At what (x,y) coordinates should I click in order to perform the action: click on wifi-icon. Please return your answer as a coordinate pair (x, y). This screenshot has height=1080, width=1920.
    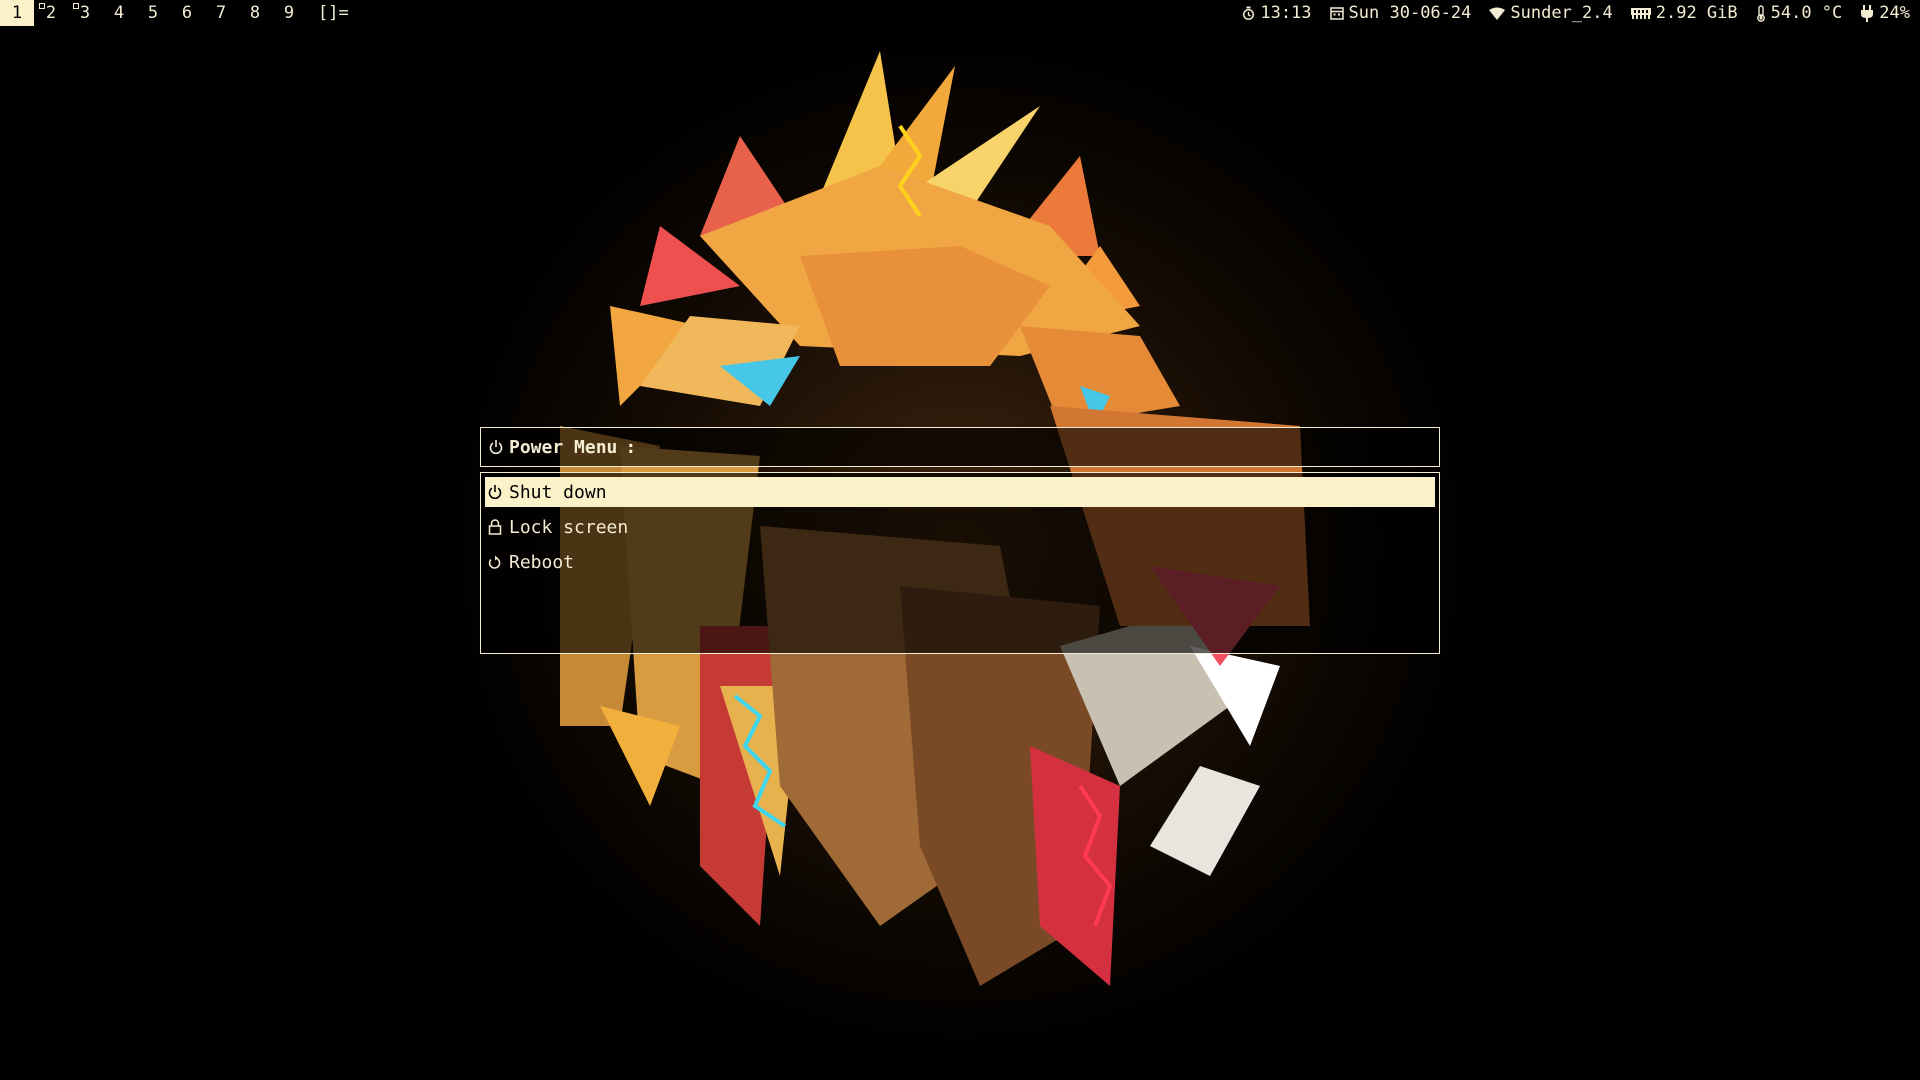
    Looking at the image, I should click on (1497, 13).